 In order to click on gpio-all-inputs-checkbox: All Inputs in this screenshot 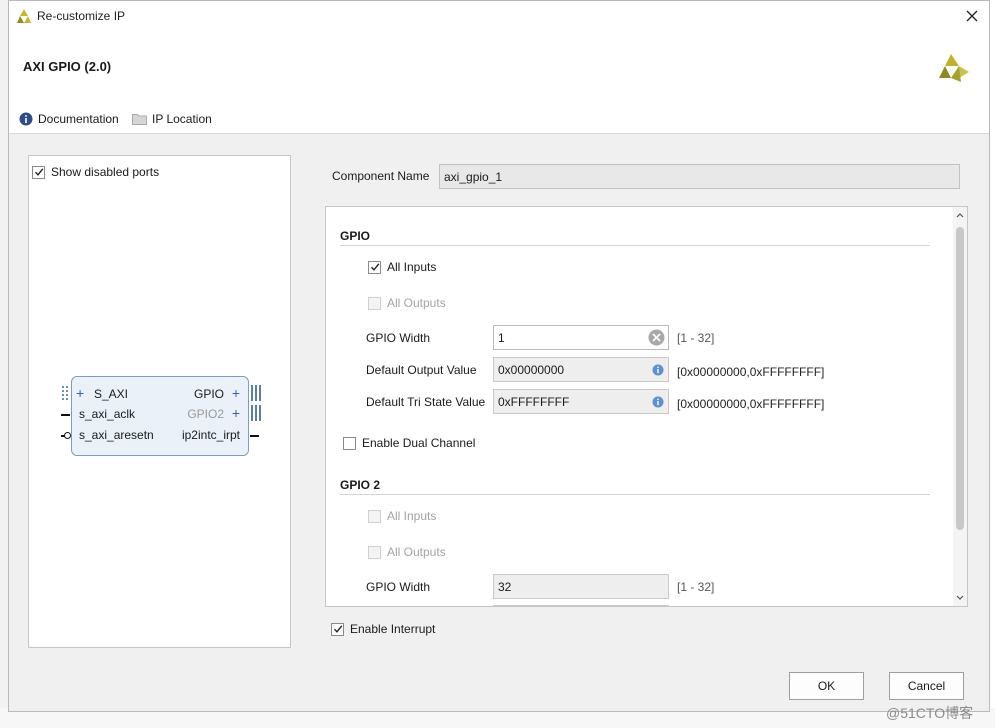, I will do `click(402, 267)`.